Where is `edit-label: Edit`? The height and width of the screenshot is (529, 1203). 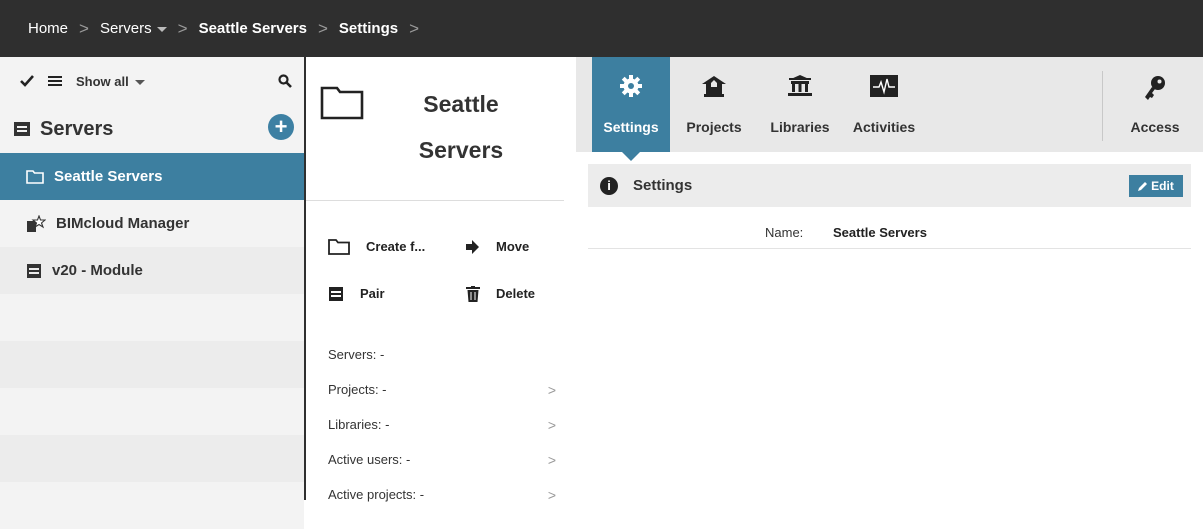 edit-label: Edit is located at coordinates (1162, 186).